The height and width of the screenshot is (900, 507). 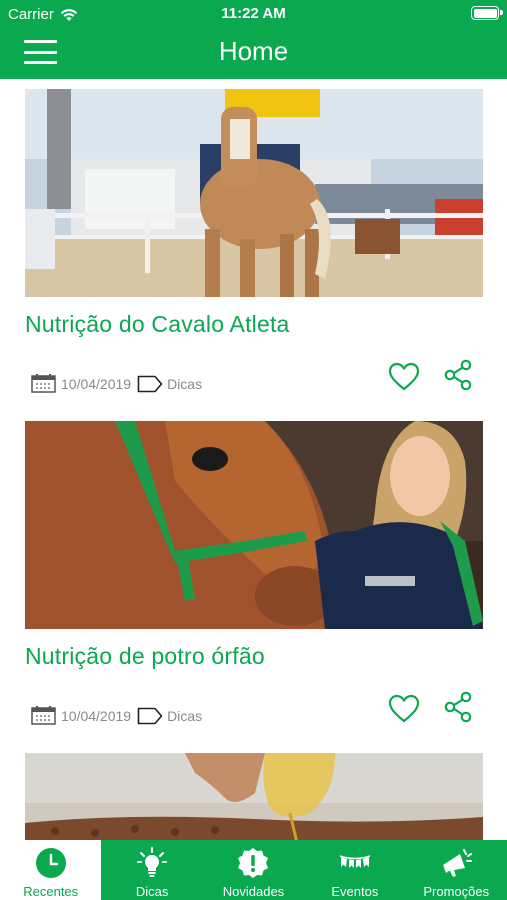 What do you see at coordinates (152, 891) in the screenshot?
I see `tab-label: Dicas` at bounding box center [152, 891].